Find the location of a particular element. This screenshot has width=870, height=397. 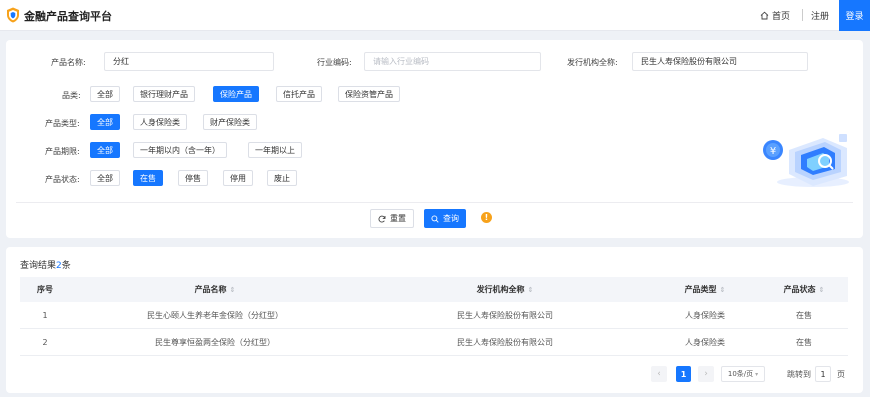

result-count-prefix: 查询结果 is located at coordinates (38, 266).